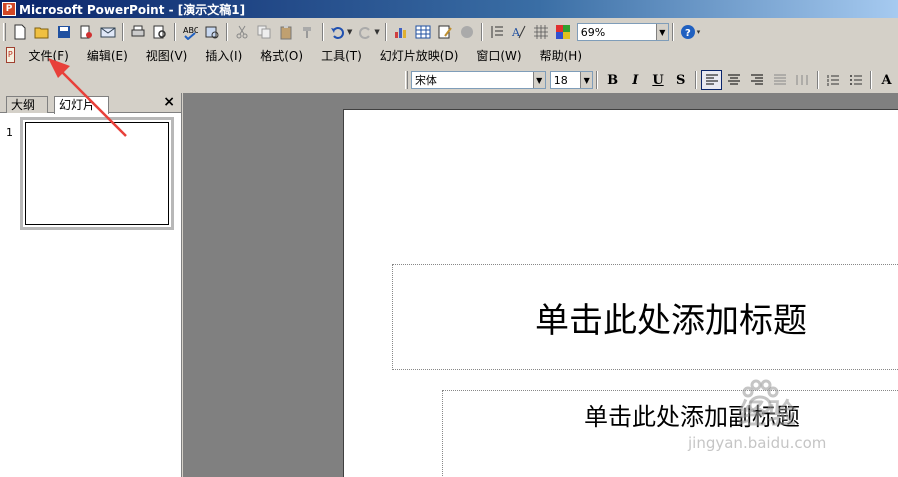 The image size is (898, 477). I want to click on bullets-icon, so click(855, 80).